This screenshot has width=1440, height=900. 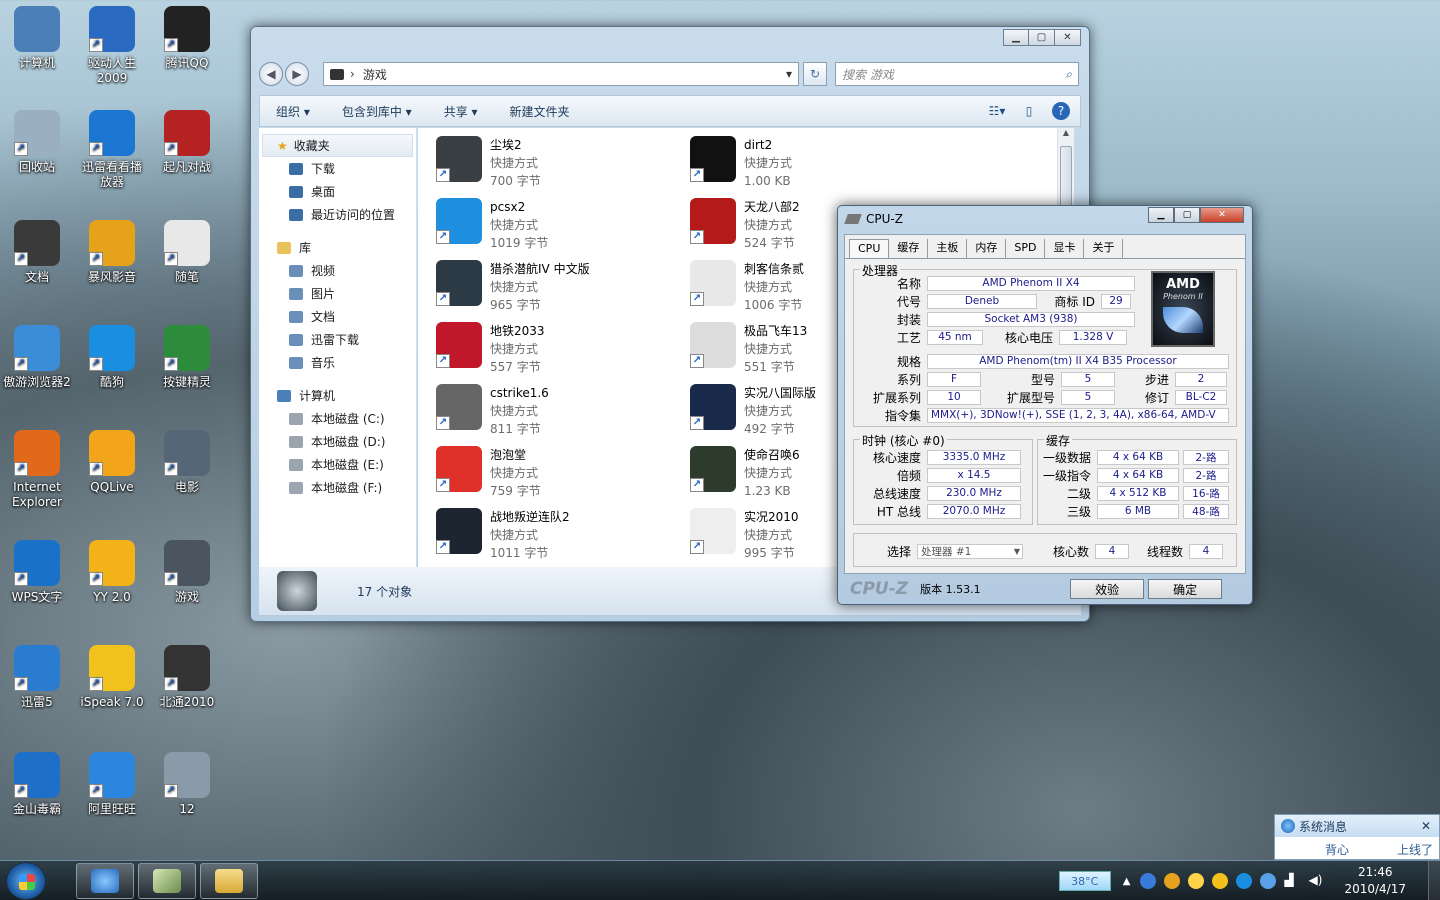 I want to click on help-icon: ?, so click(x=1061, y=111).